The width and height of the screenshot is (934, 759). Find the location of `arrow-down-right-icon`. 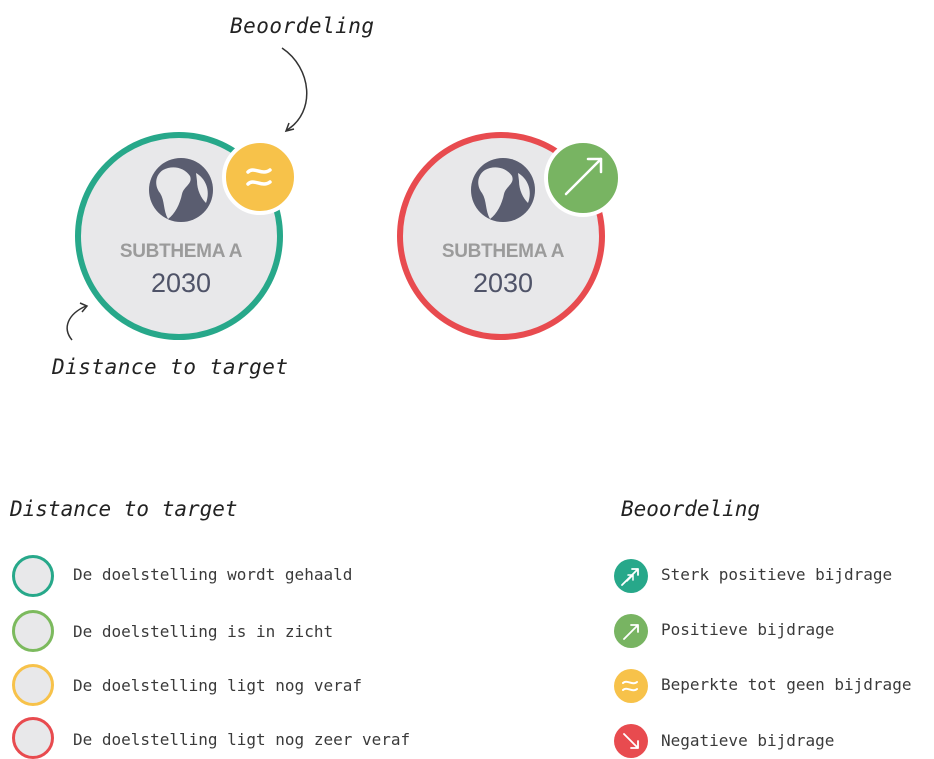

arrow-down-right-icon is located at coordinates (631, 741).